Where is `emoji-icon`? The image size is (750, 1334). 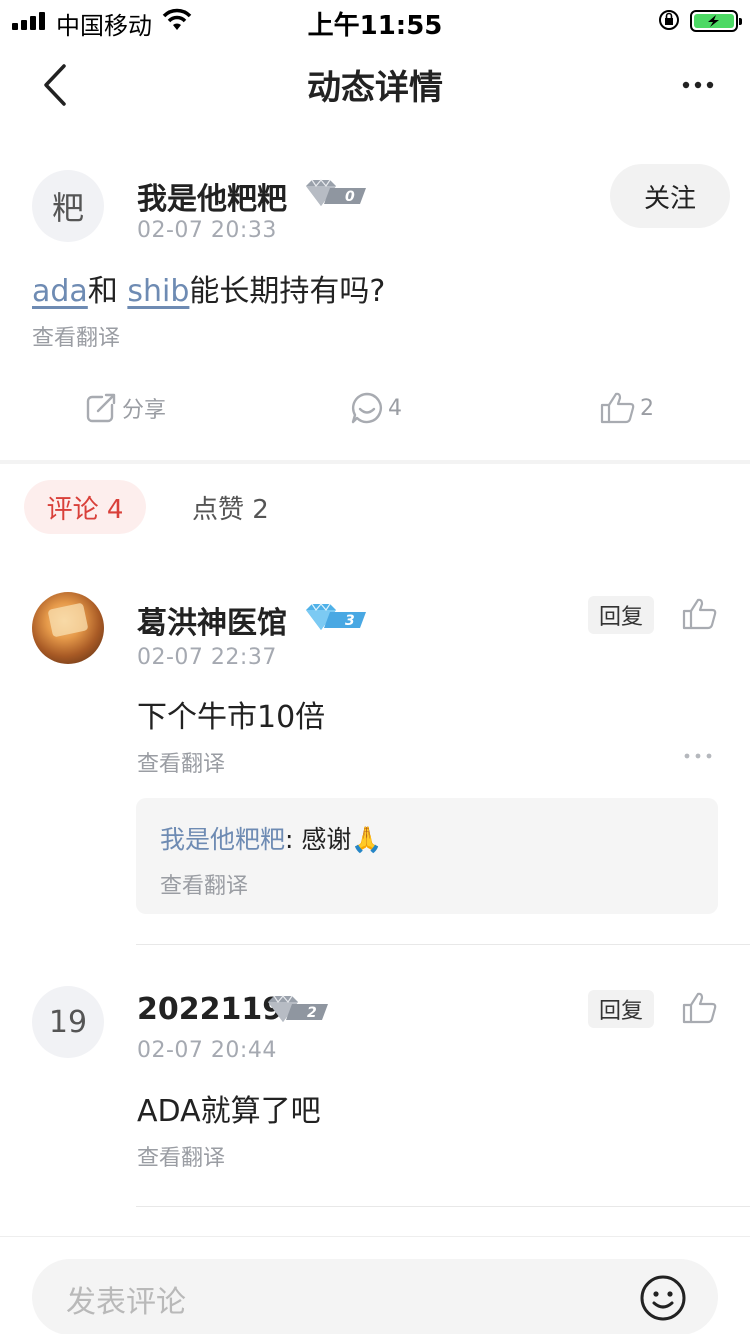 emoji-icon is located at coordinates (663, 1298).